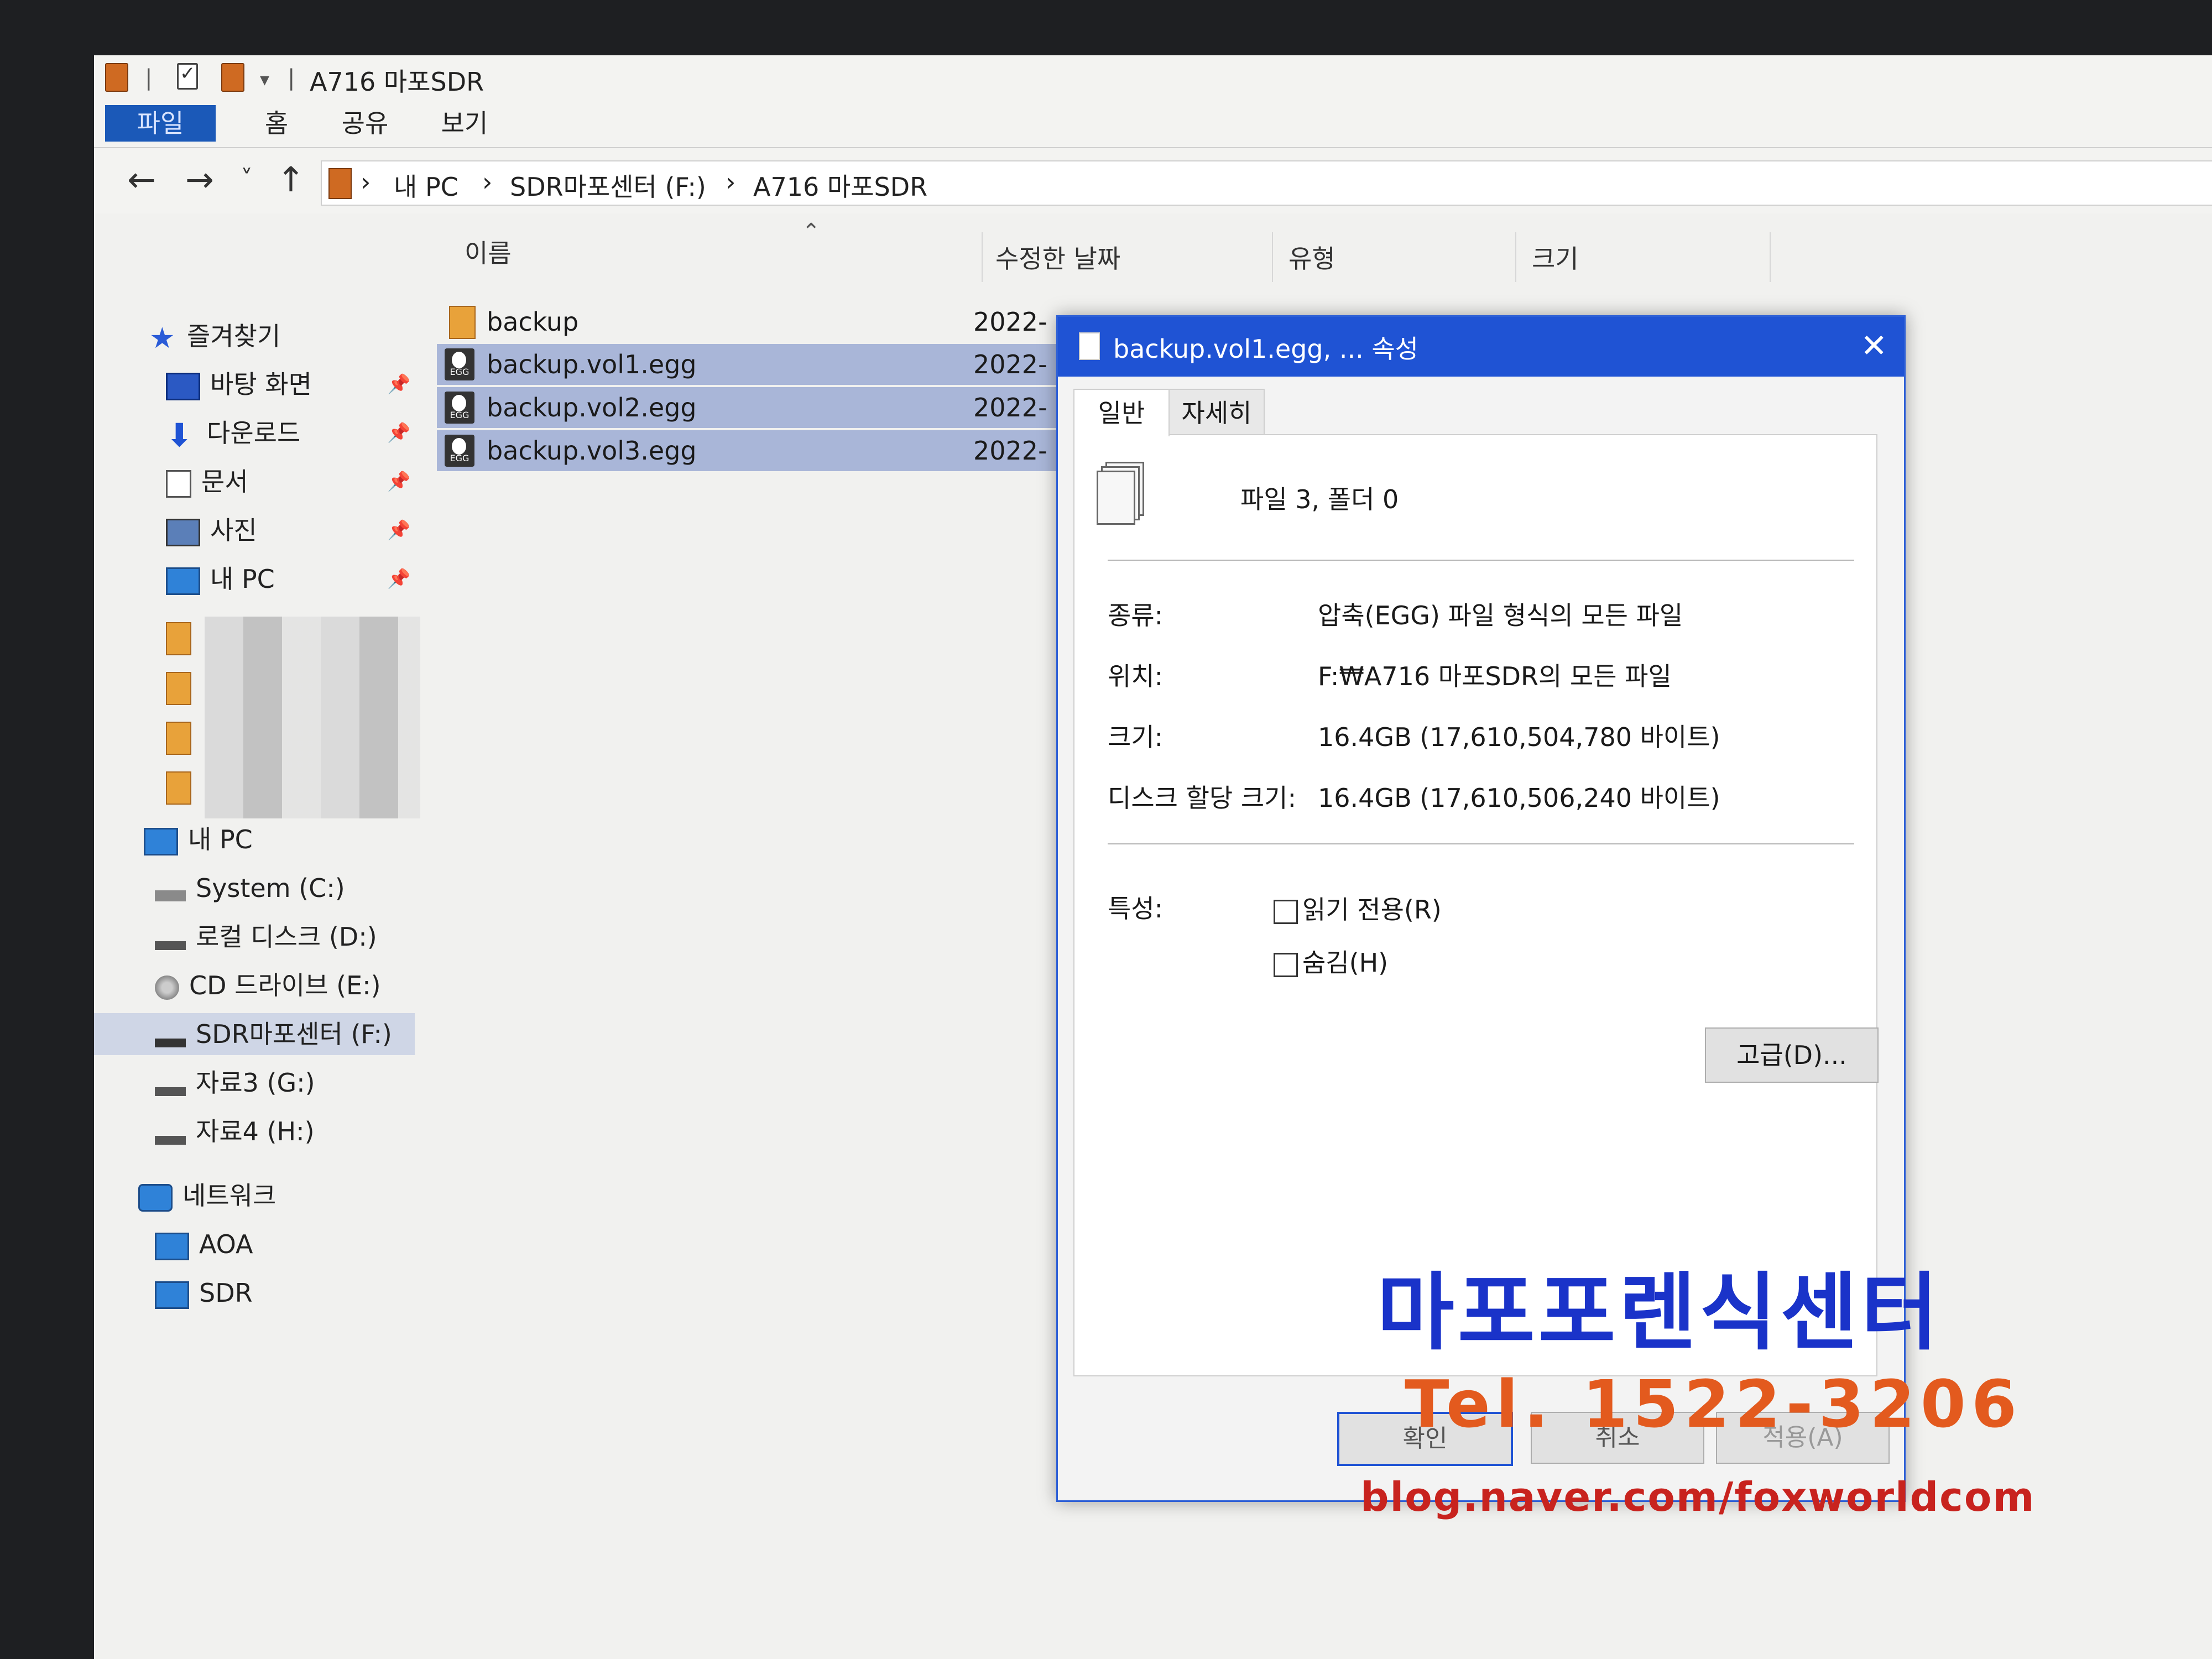 This screenshot has width=2212, height=1659. I want to click on sidebar-item-label: System (C:), so click(271, 888).